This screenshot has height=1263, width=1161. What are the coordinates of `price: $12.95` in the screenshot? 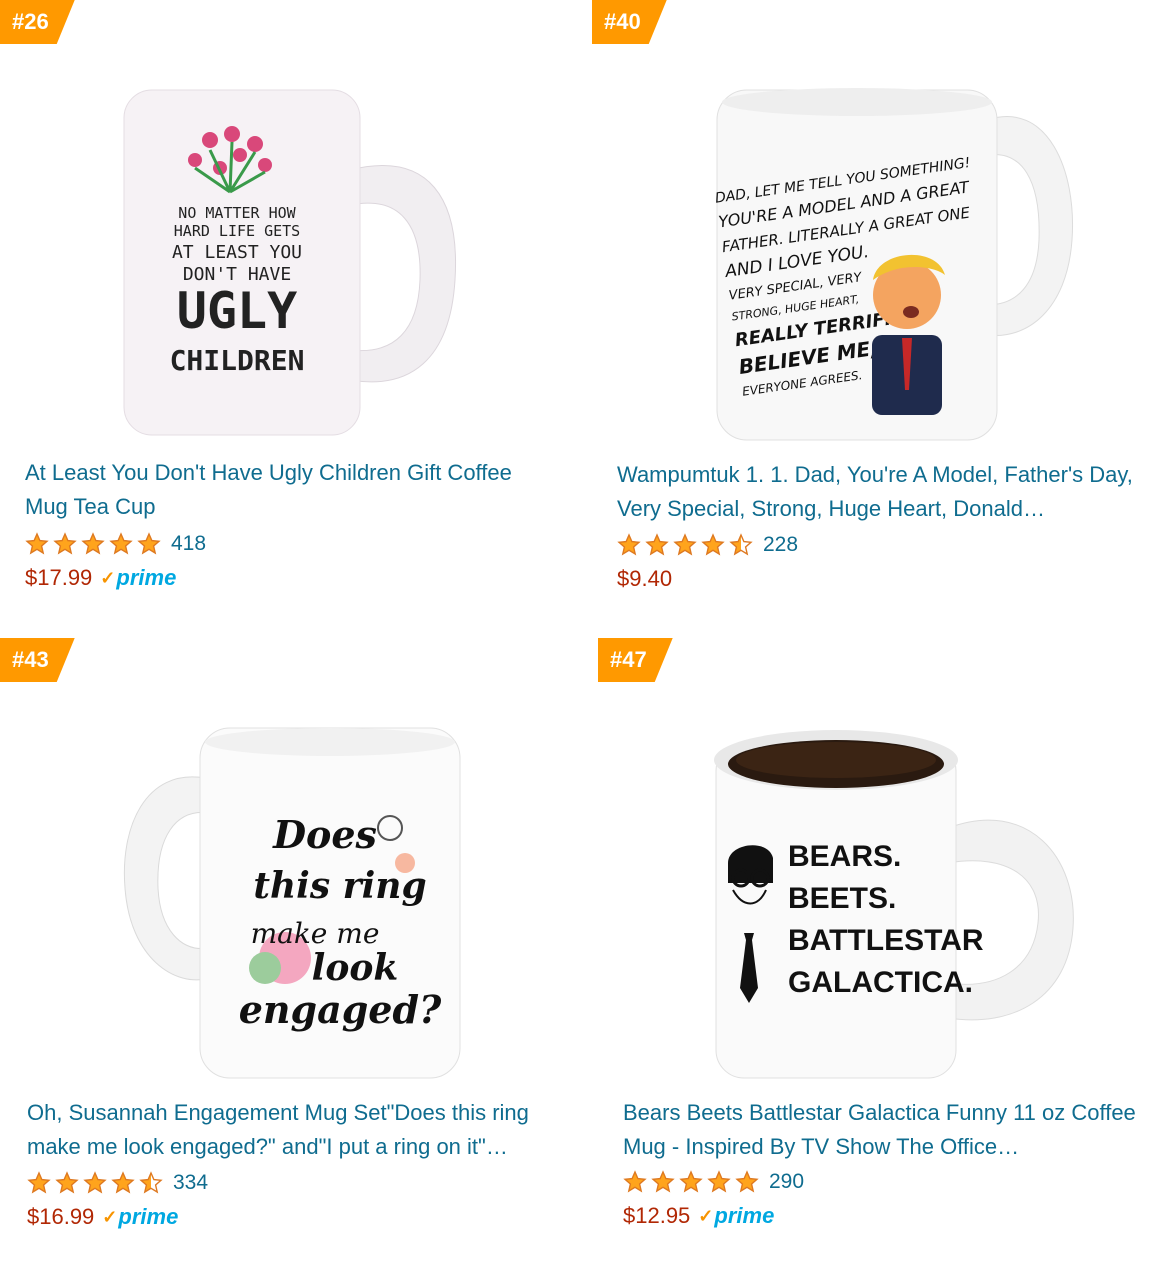 It's located at (657, 1215).